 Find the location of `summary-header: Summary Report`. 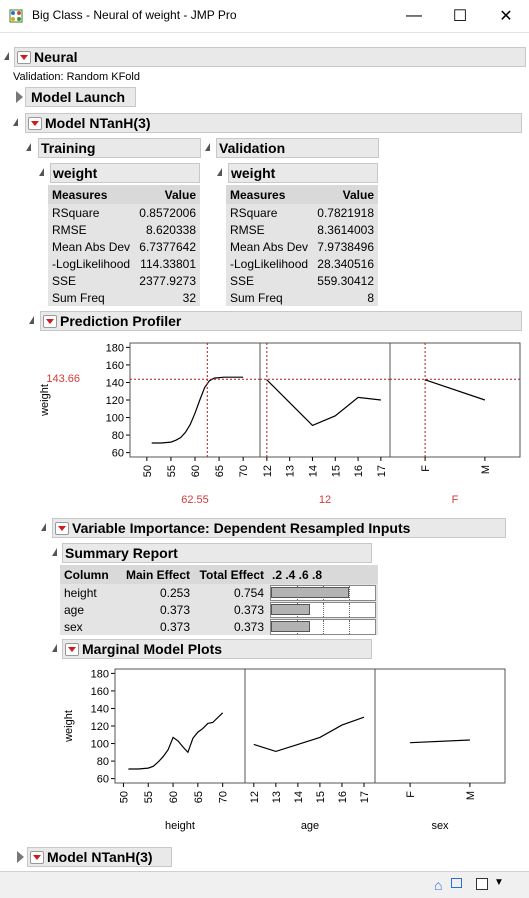

summary-header: Summary Report is located at coordinates (217, 553).